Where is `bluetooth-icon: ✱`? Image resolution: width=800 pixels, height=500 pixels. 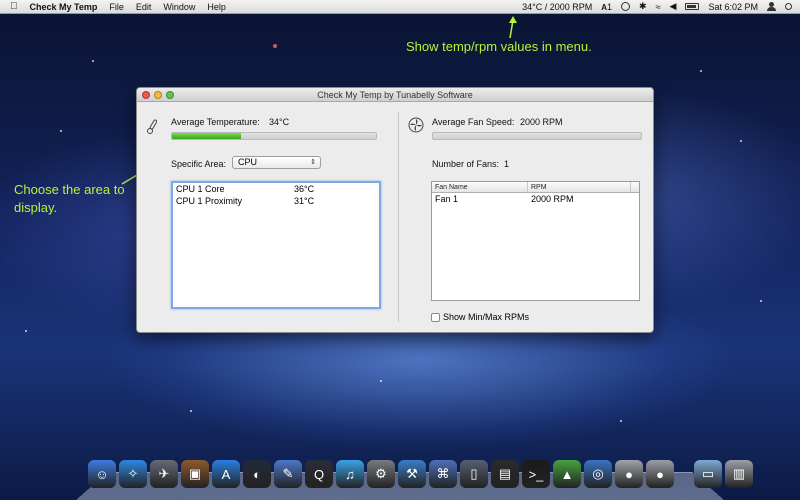
bluetooth-icon: ✱ is located at coordinates (643, 6).